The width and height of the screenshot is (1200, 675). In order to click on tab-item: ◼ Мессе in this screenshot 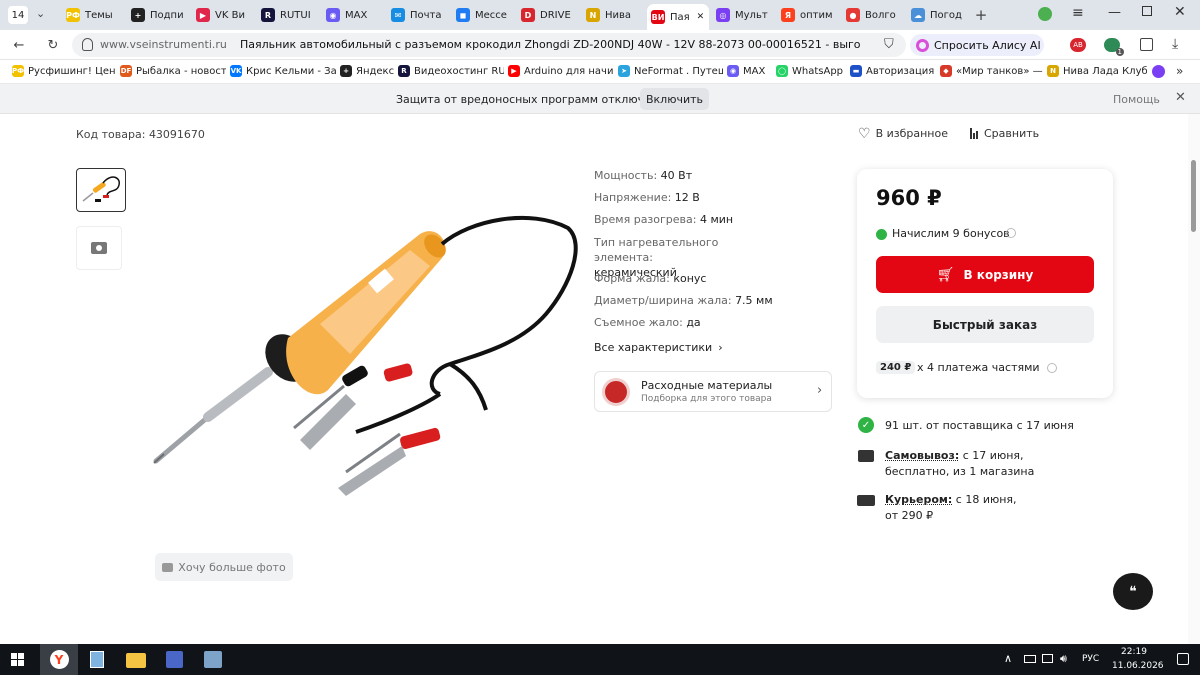, I will do `click(482, 15)`.